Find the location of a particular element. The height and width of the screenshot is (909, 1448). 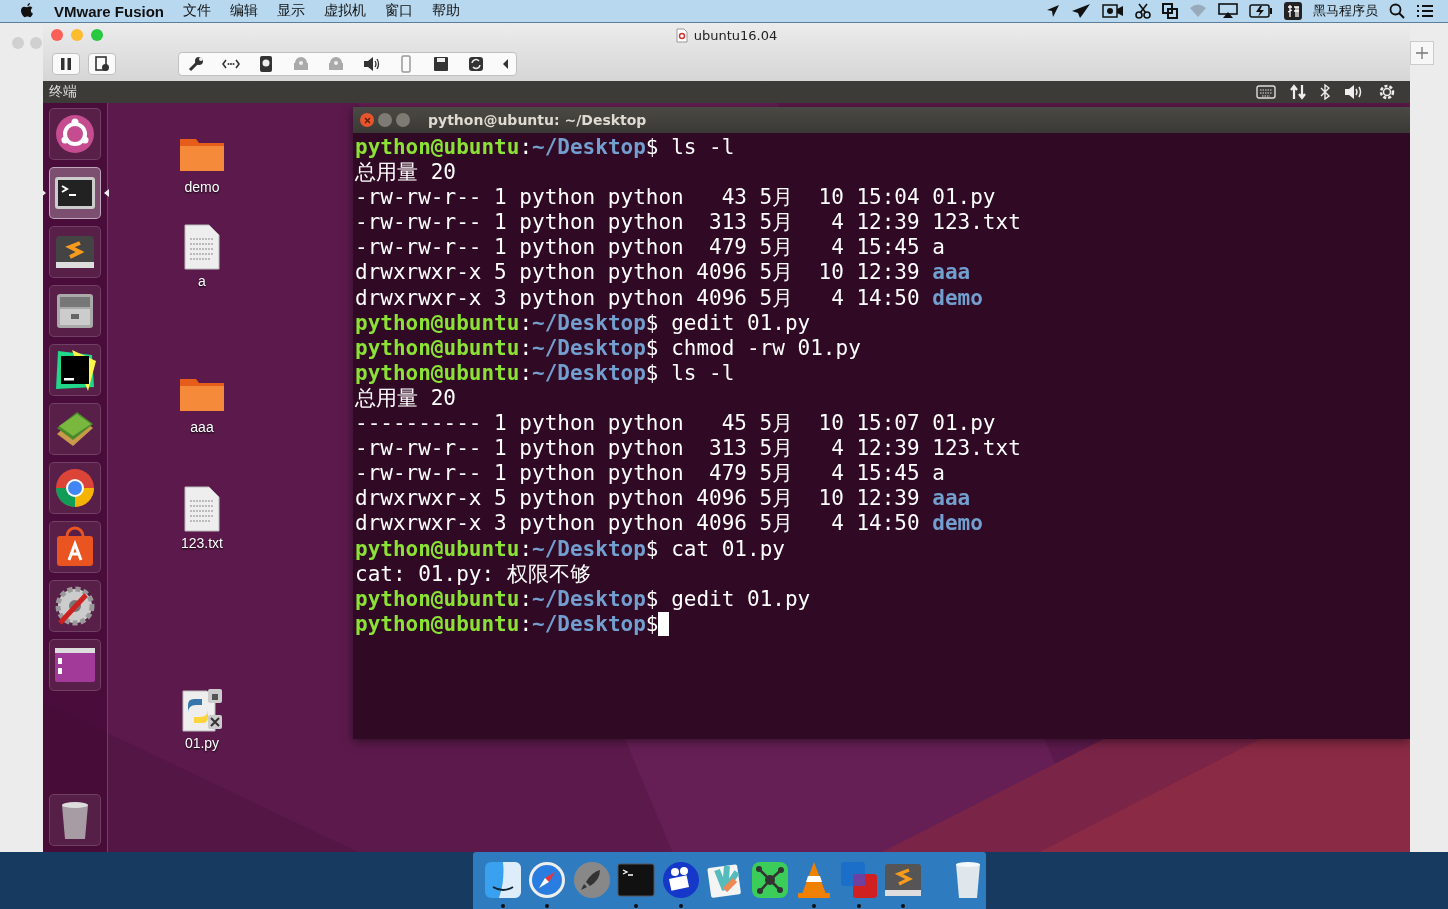

workspaces-launcher-button is located at coordinates (75, 665).